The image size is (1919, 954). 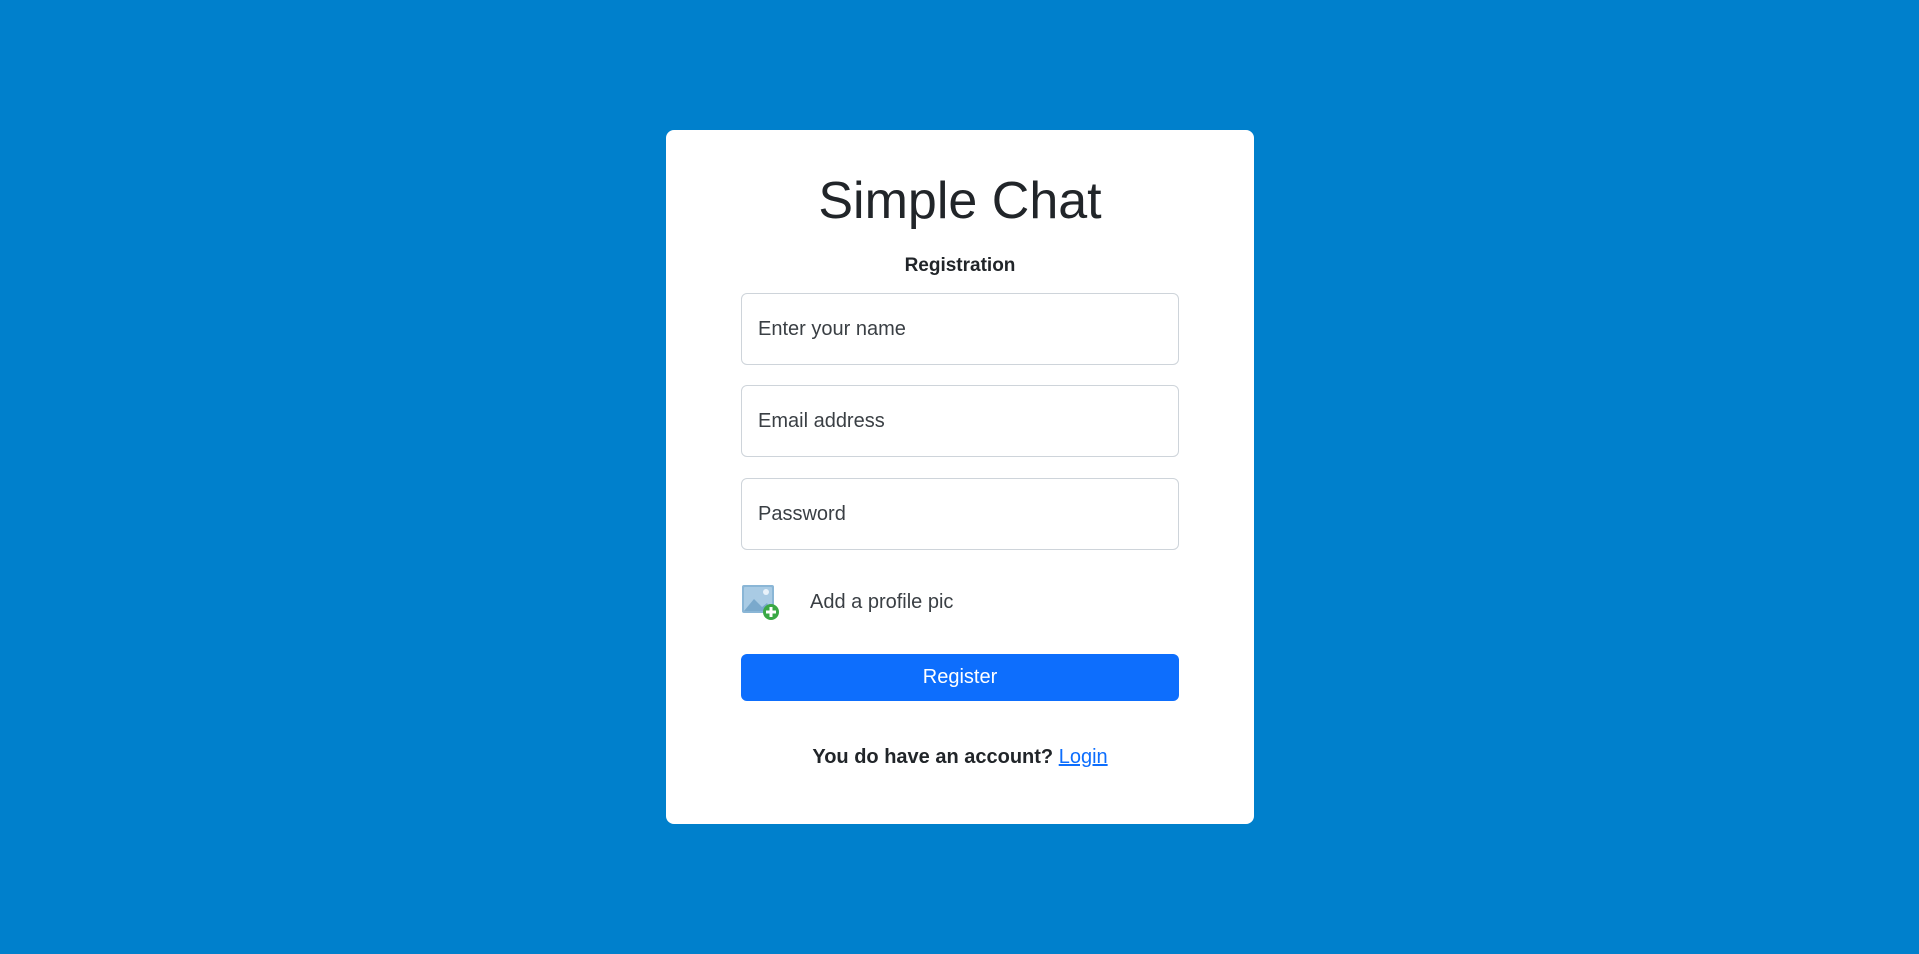 What do you see at coordinates (933, 757) in the screenshot?
I see `login-prompt-text: You do have an account?` at bounding box center [933, 757].